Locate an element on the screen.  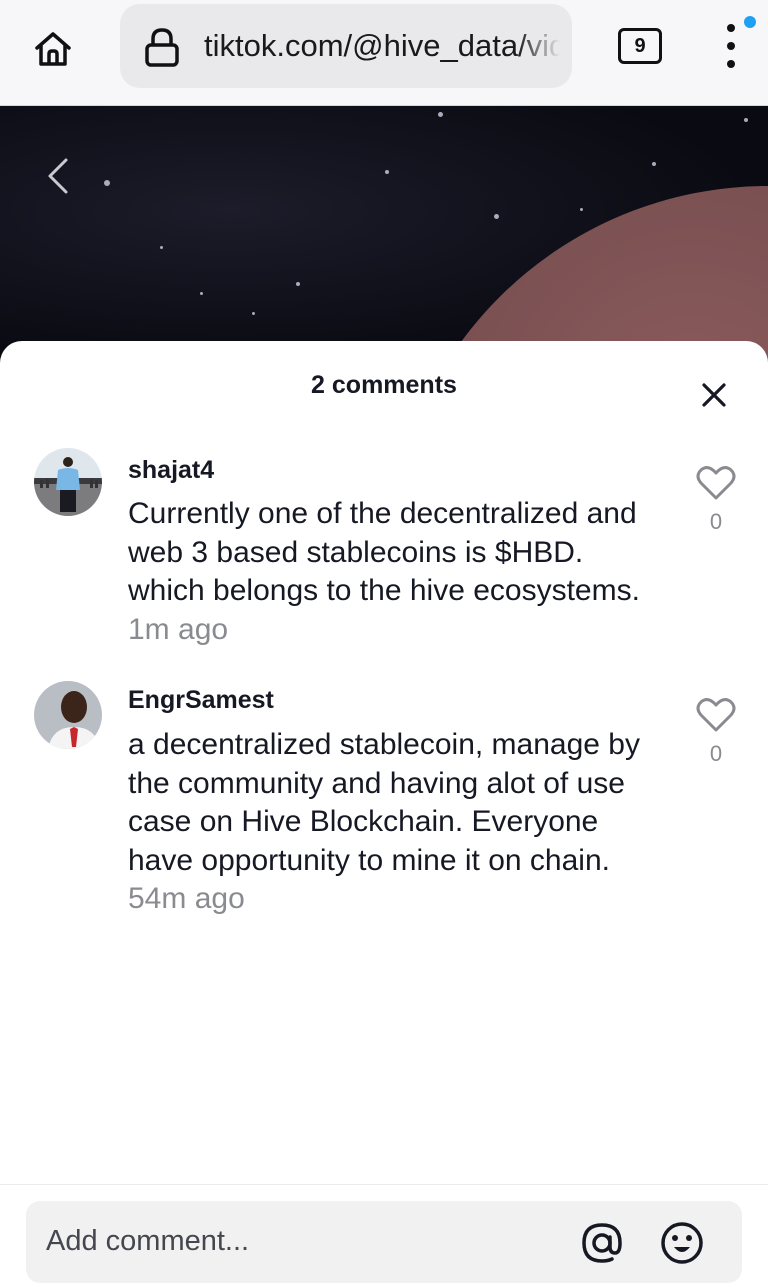
back-chevron-icon is located at coordinates (58, 176).